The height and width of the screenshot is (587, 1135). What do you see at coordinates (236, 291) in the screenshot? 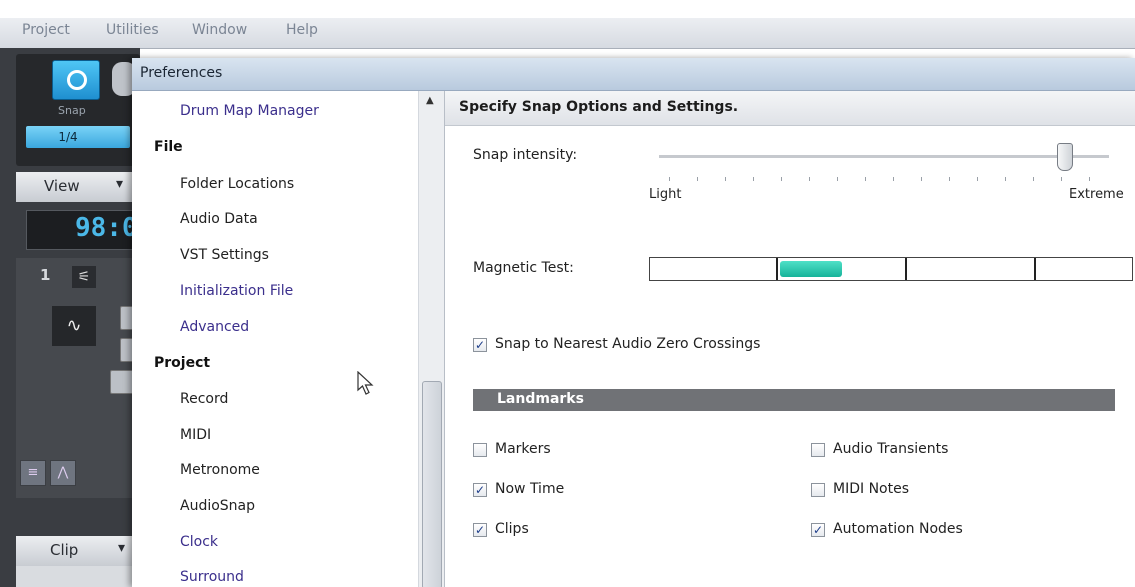
I see `nav-item-initialization-file: Initialization File` at bounding box center [236, 291].